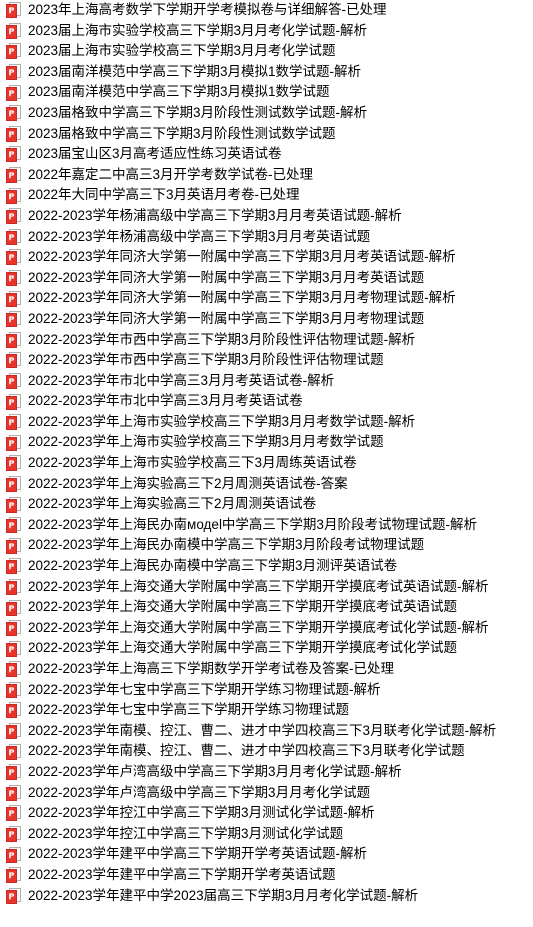 The image size is (533, 927). I want to click on file-list-item: 2022-2023学年上海民办南模中学高三下学期3月测评英语试卷, so click(266, 566).